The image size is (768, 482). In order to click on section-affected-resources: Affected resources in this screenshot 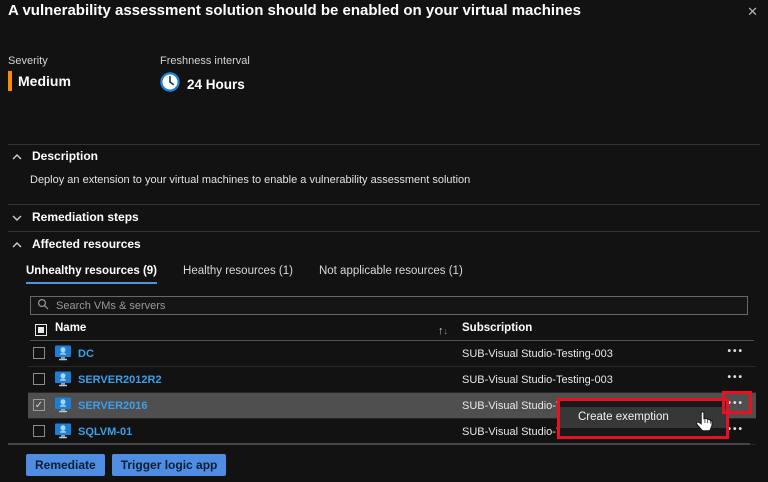, I will do `click(76, 244)`.